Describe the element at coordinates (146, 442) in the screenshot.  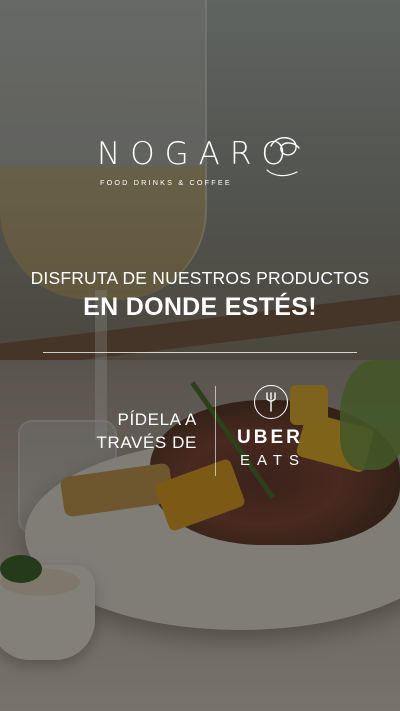
I see `order-text-line-2: TRAVÉS DE` at that location.